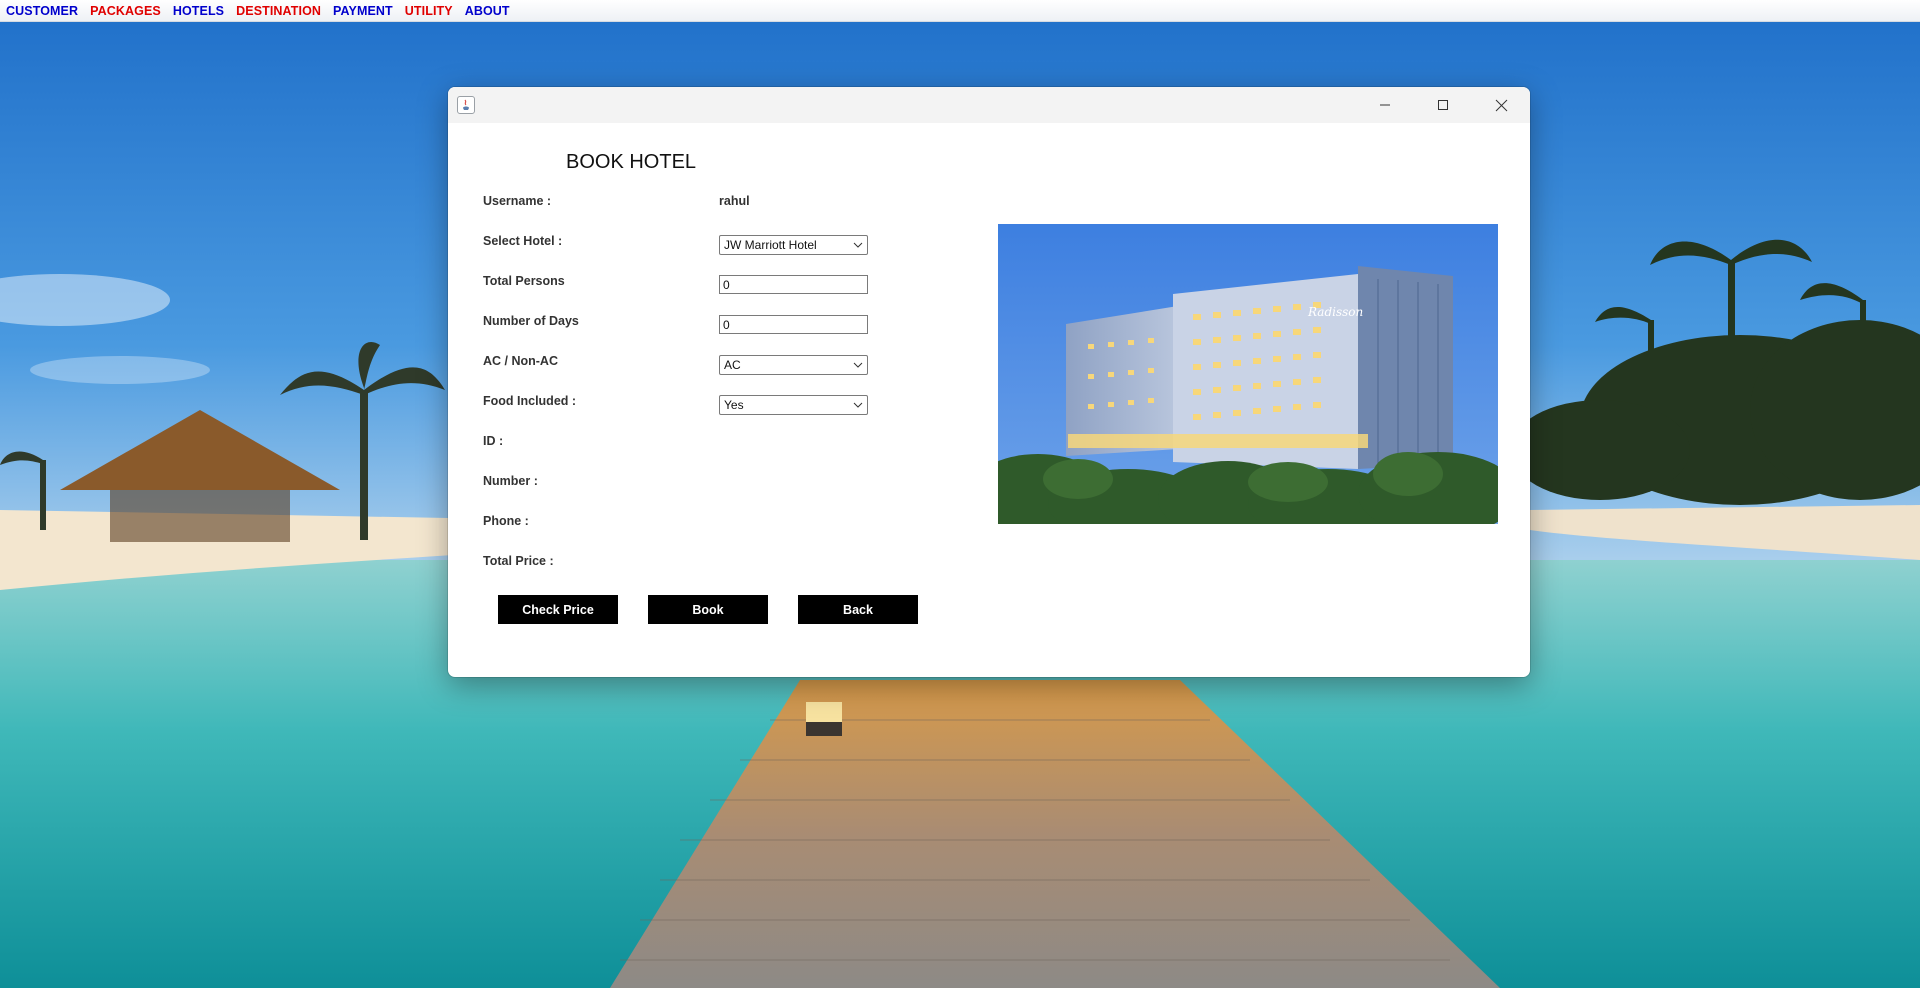 The width and height of the screenshot is (1920, 988). What do you see at coordinates (518, 561) in the screenshot?
I see `total-price-label: Total Price :` at bounding box center [518, 561].